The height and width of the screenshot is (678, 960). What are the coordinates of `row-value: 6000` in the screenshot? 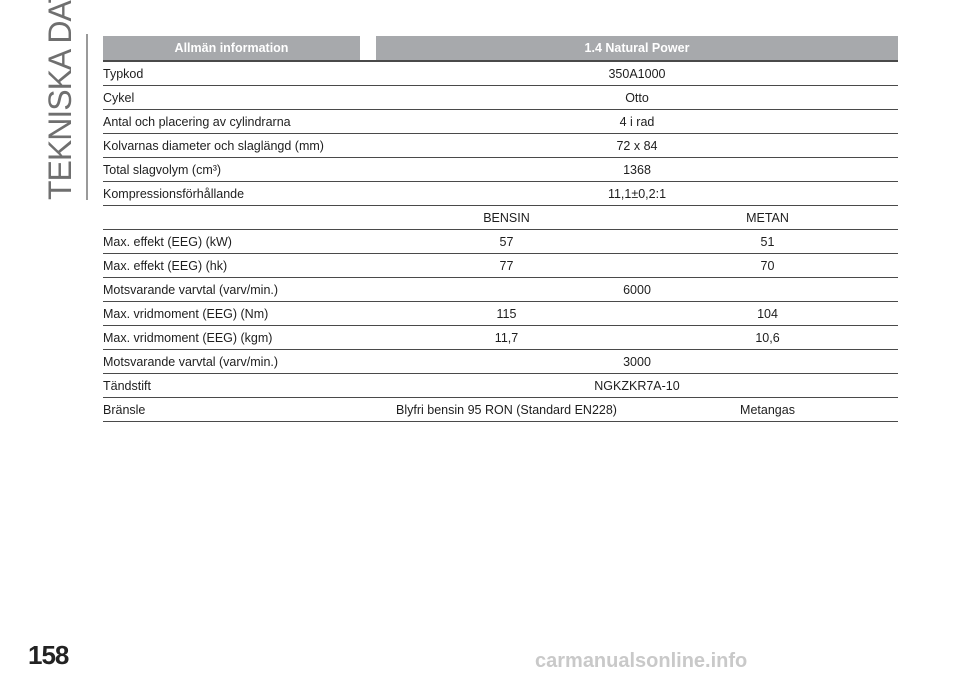 It's located at (637, 289).